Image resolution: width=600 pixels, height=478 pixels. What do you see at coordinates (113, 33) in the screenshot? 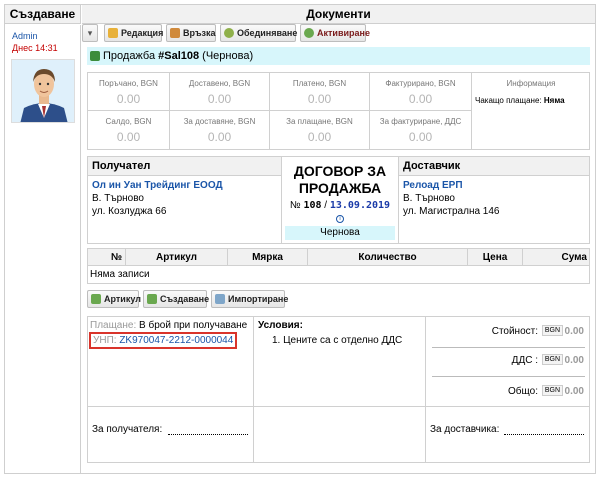
I see `pencil-icon` at bounding box center [113, 33].